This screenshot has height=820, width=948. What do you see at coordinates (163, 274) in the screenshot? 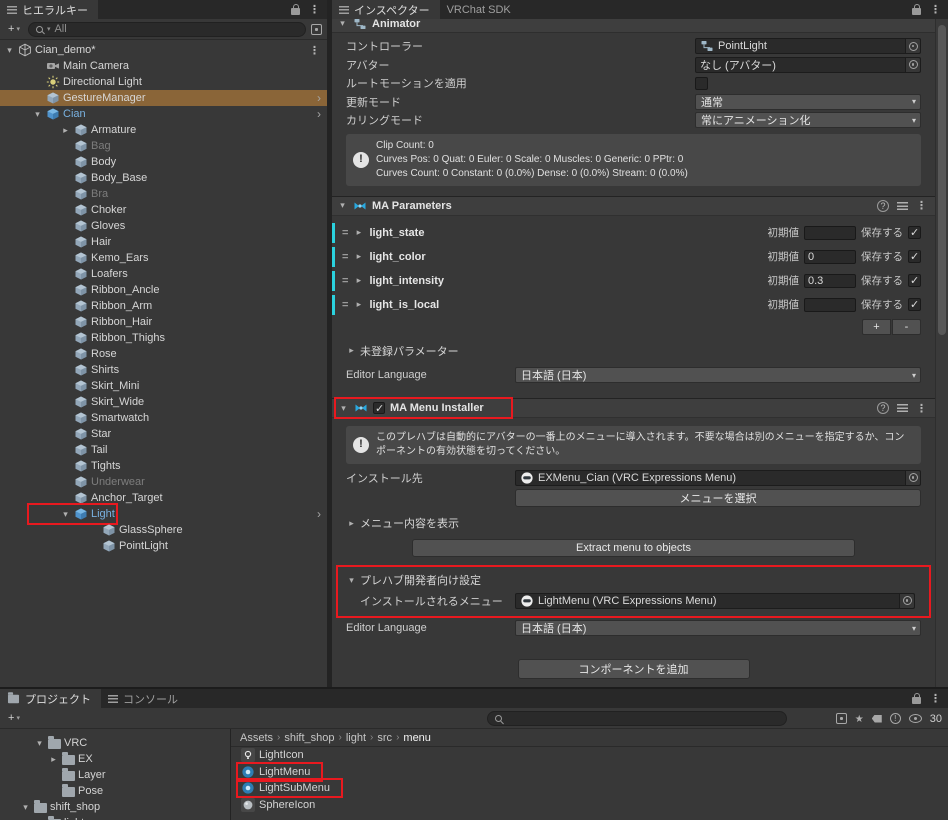
I see `hierarchy-row: Loafers` at bounding box center [163, 274].